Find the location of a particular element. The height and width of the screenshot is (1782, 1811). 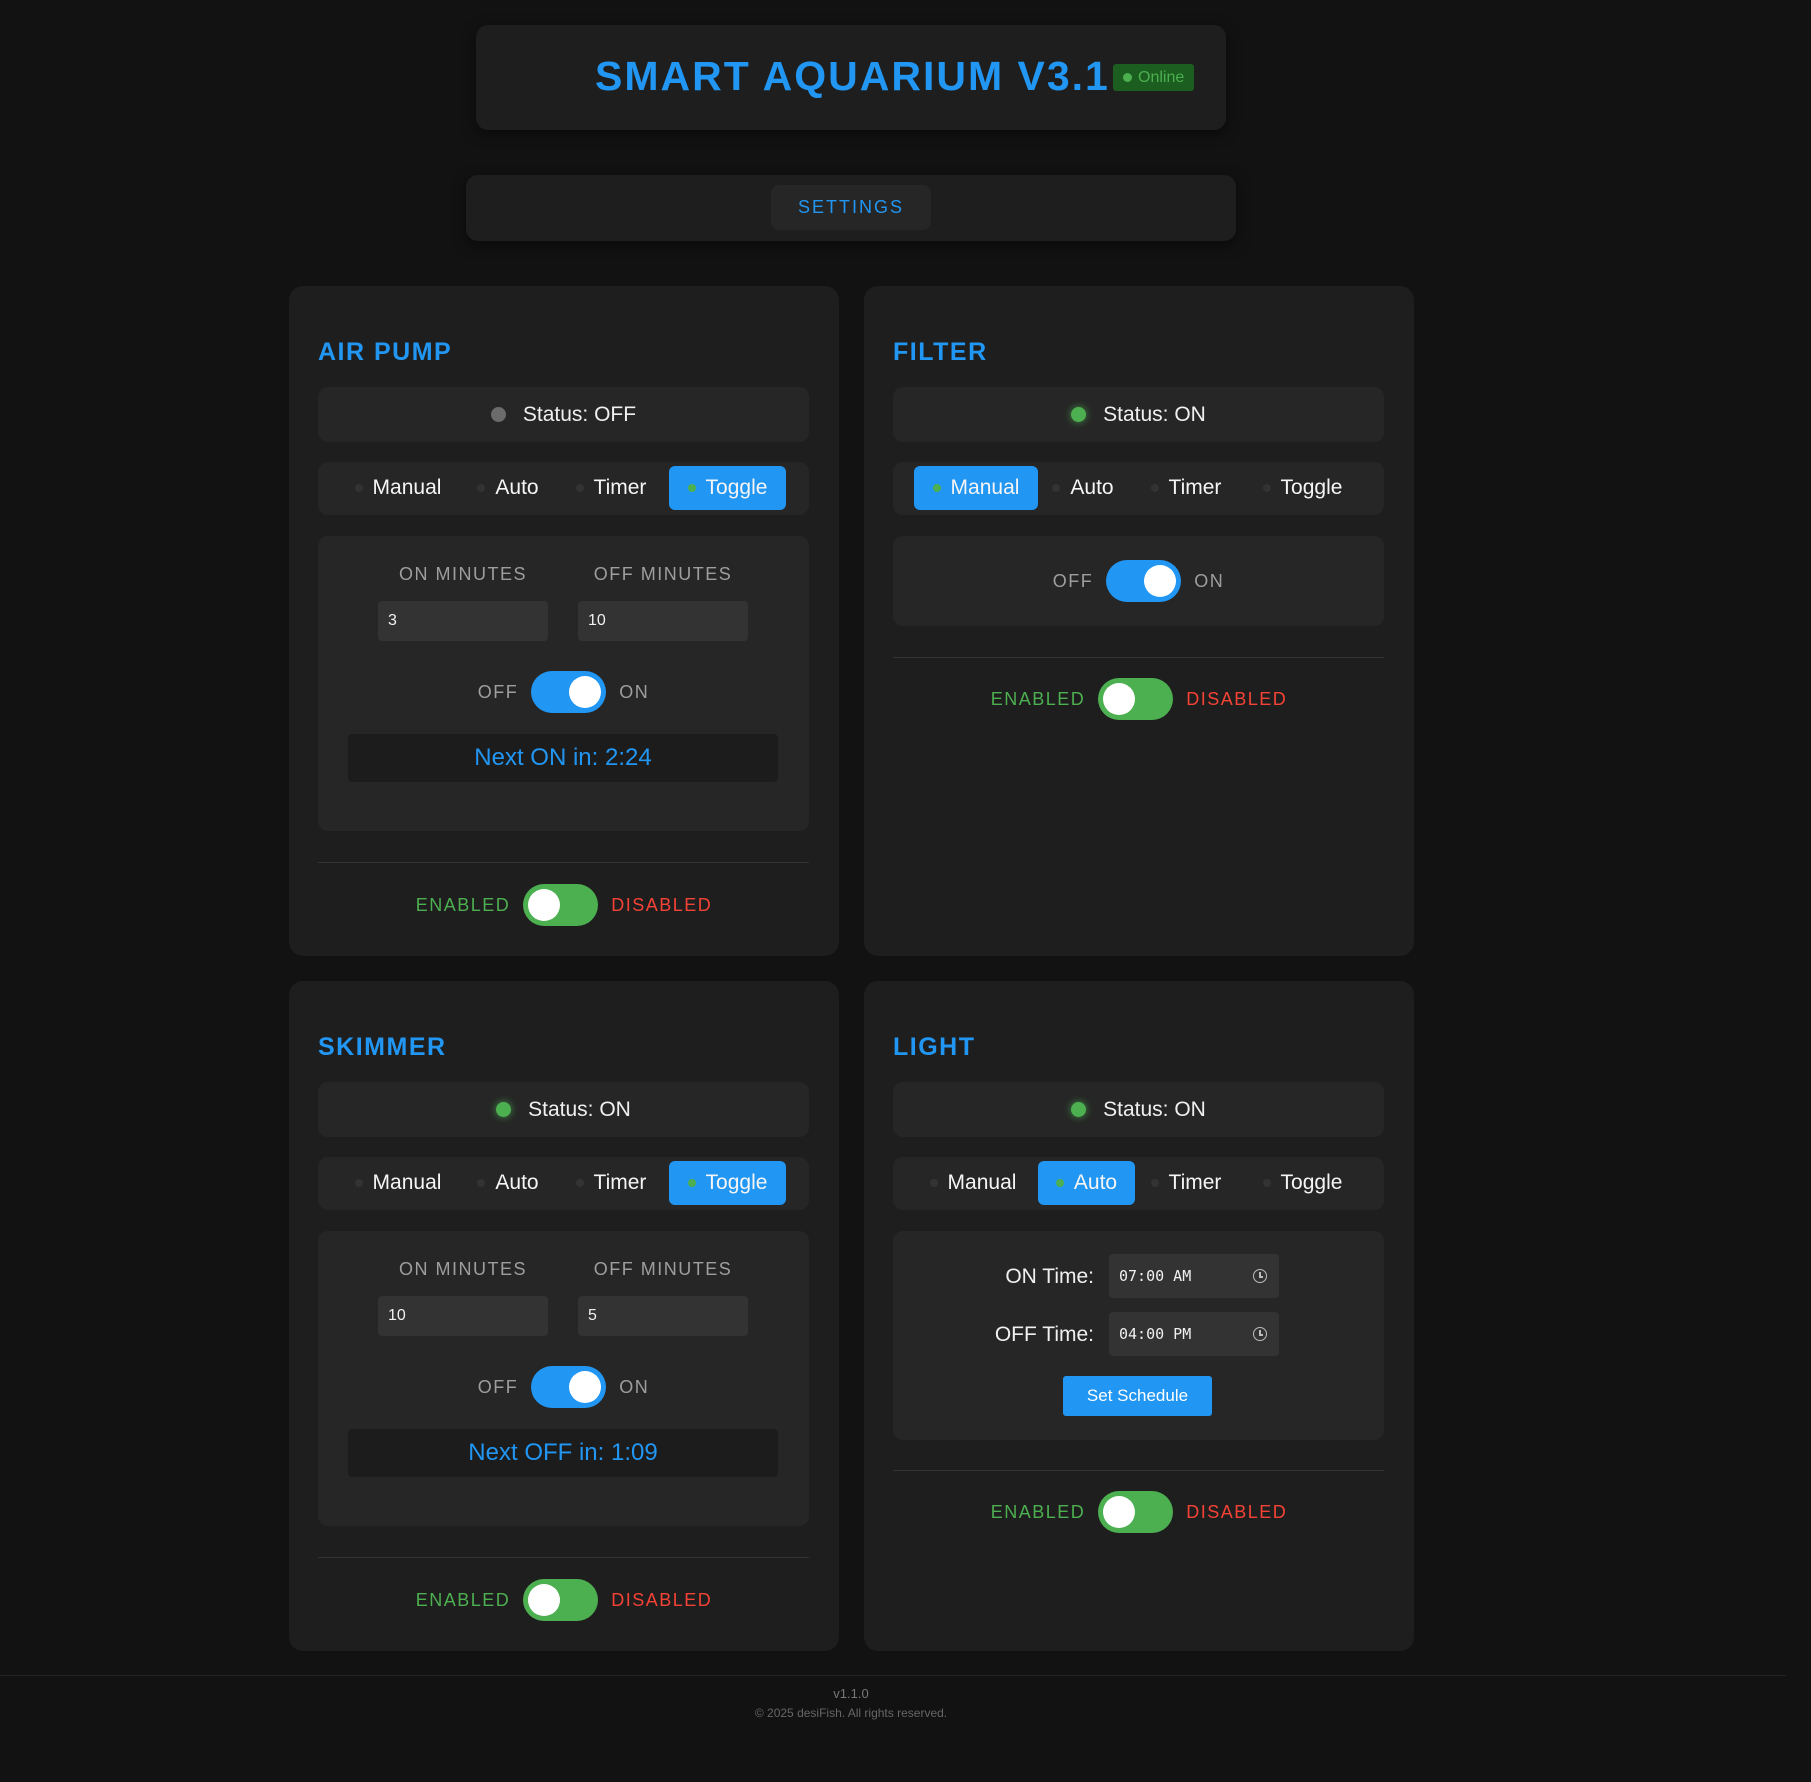

on-minutes-label: ON MINUTES is located at coordinates (462, 574).